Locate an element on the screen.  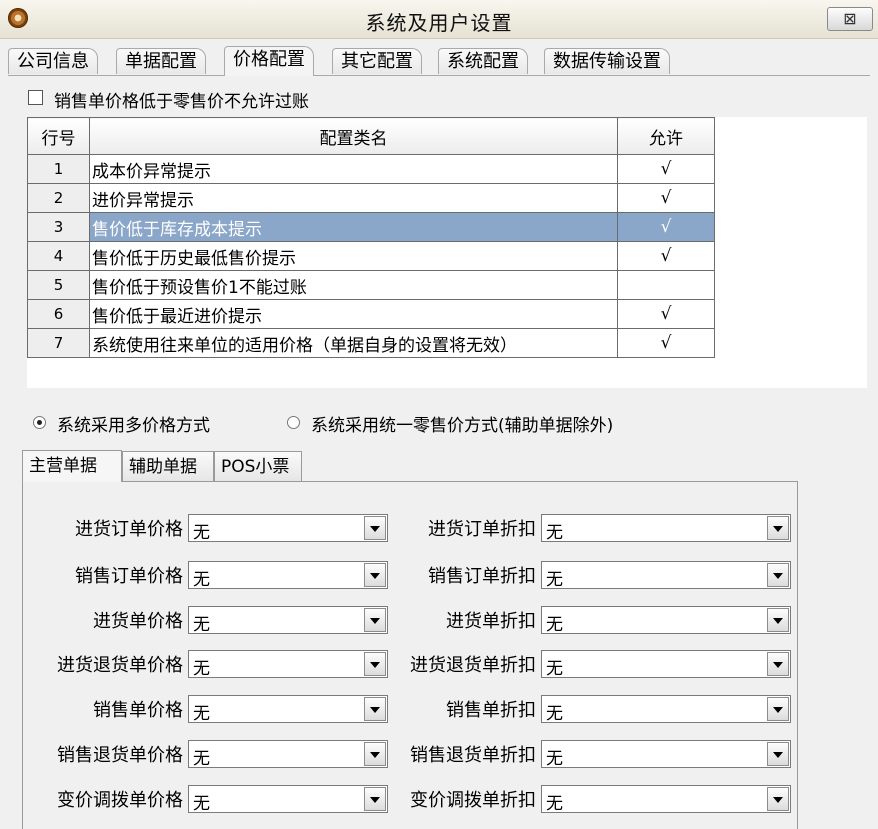
tab-divider is located at coordinates (439, 75).